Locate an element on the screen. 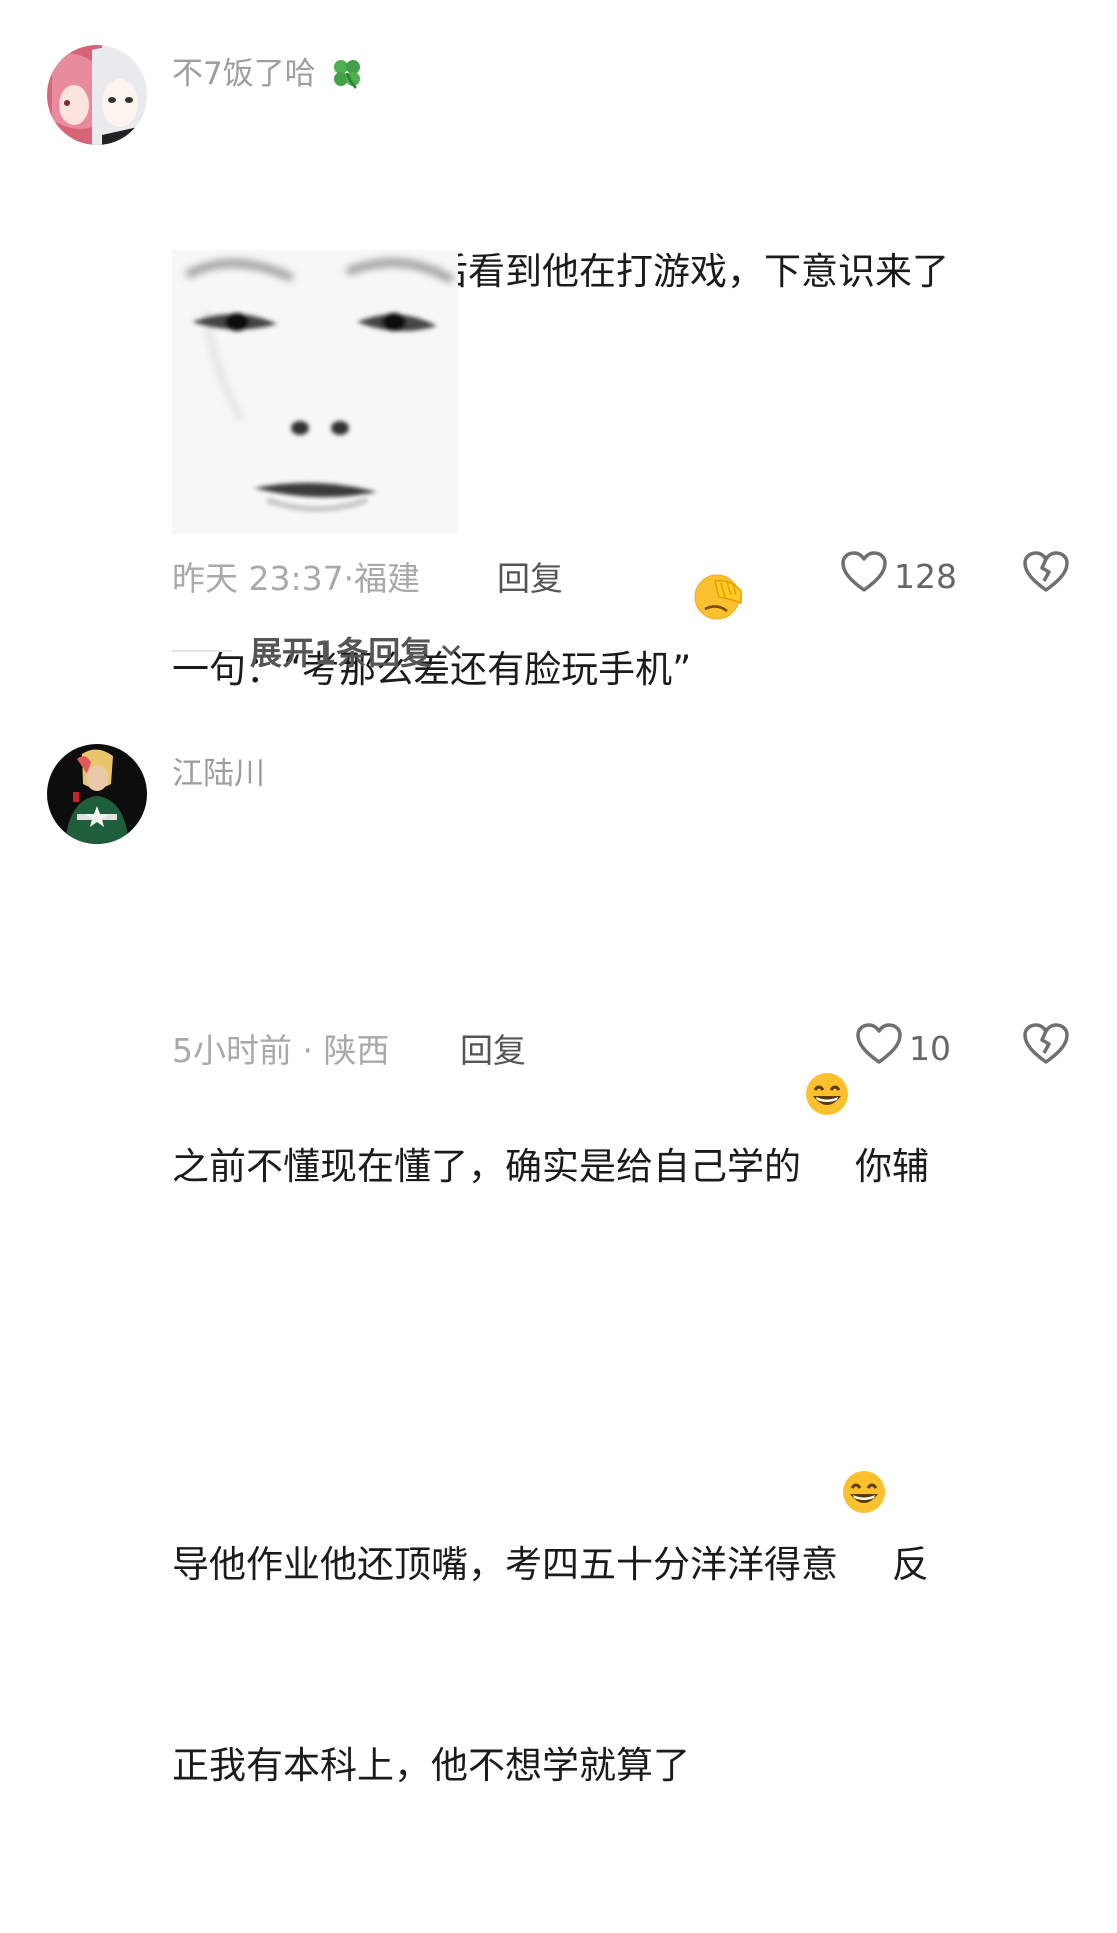  like-button: 128 is located at coordinates (898, 576).